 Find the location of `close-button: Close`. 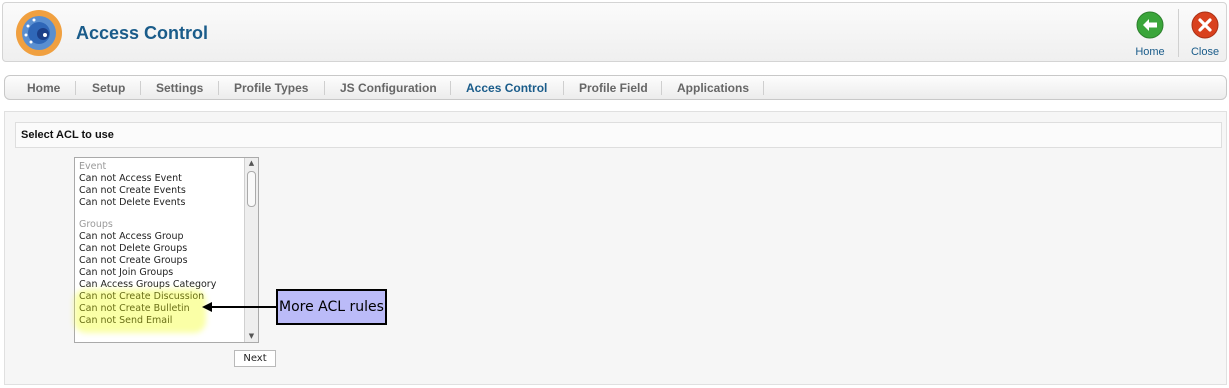

close-button: Close is located at coordinates (1205, 34).